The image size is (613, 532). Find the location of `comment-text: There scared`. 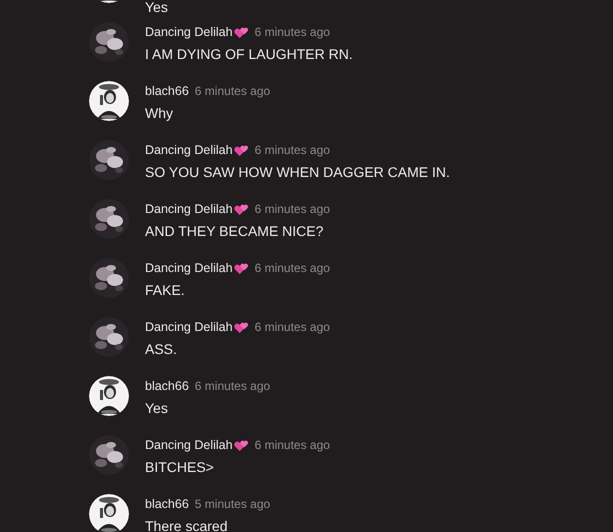

comment-text: There scared is located at coordinates (186, 525).